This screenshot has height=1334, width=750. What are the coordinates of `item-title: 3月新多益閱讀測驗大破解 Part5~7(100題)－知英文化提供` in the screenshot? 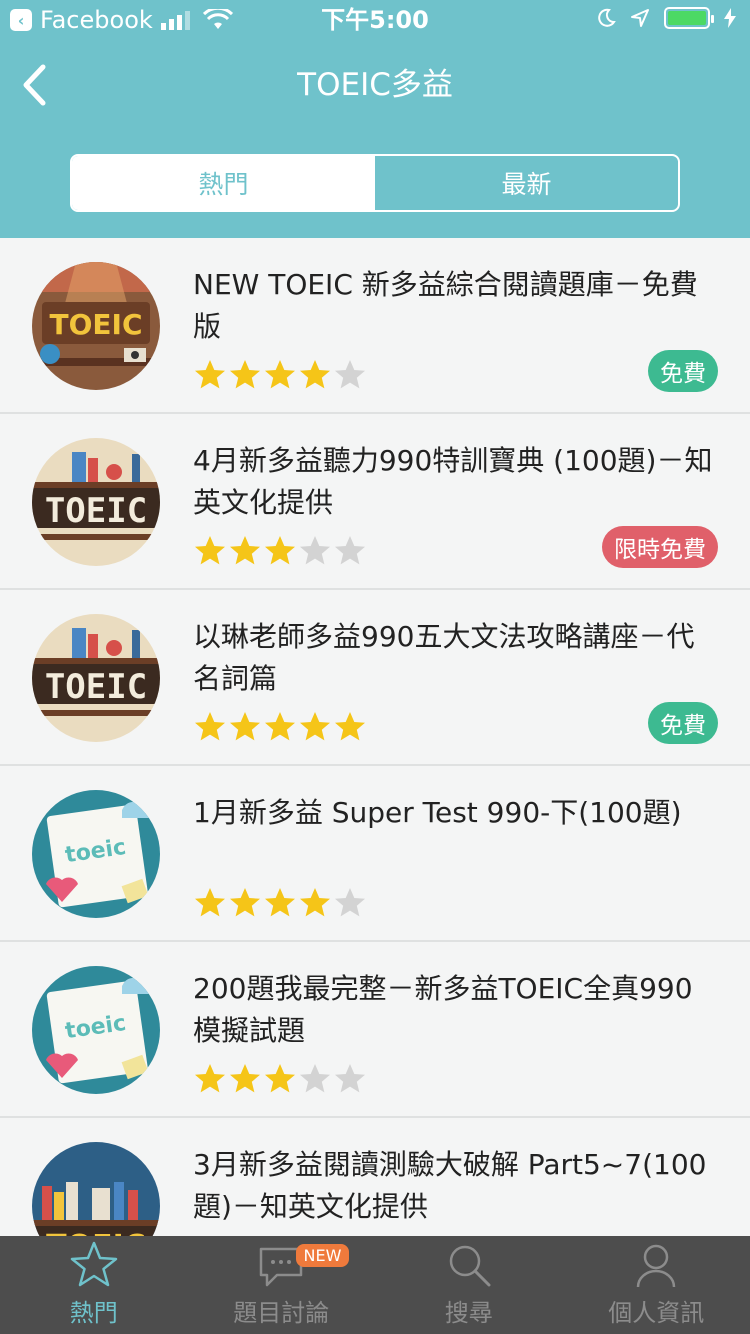 It's located at (450, 1185).